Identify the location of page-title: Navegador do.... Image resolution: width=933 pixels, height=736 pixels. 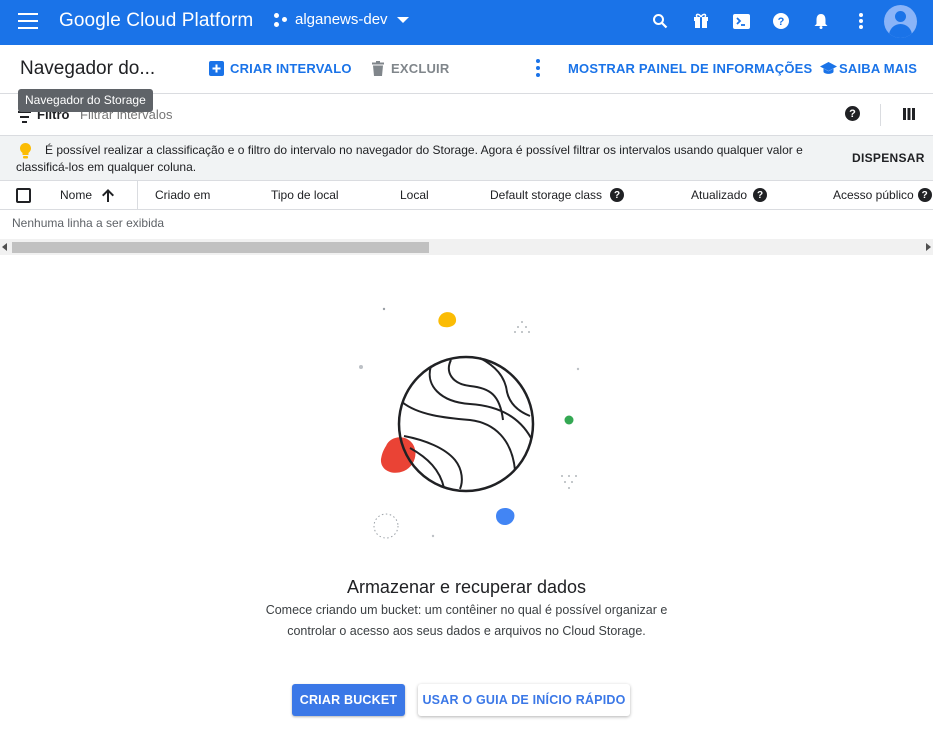
(88, 68).